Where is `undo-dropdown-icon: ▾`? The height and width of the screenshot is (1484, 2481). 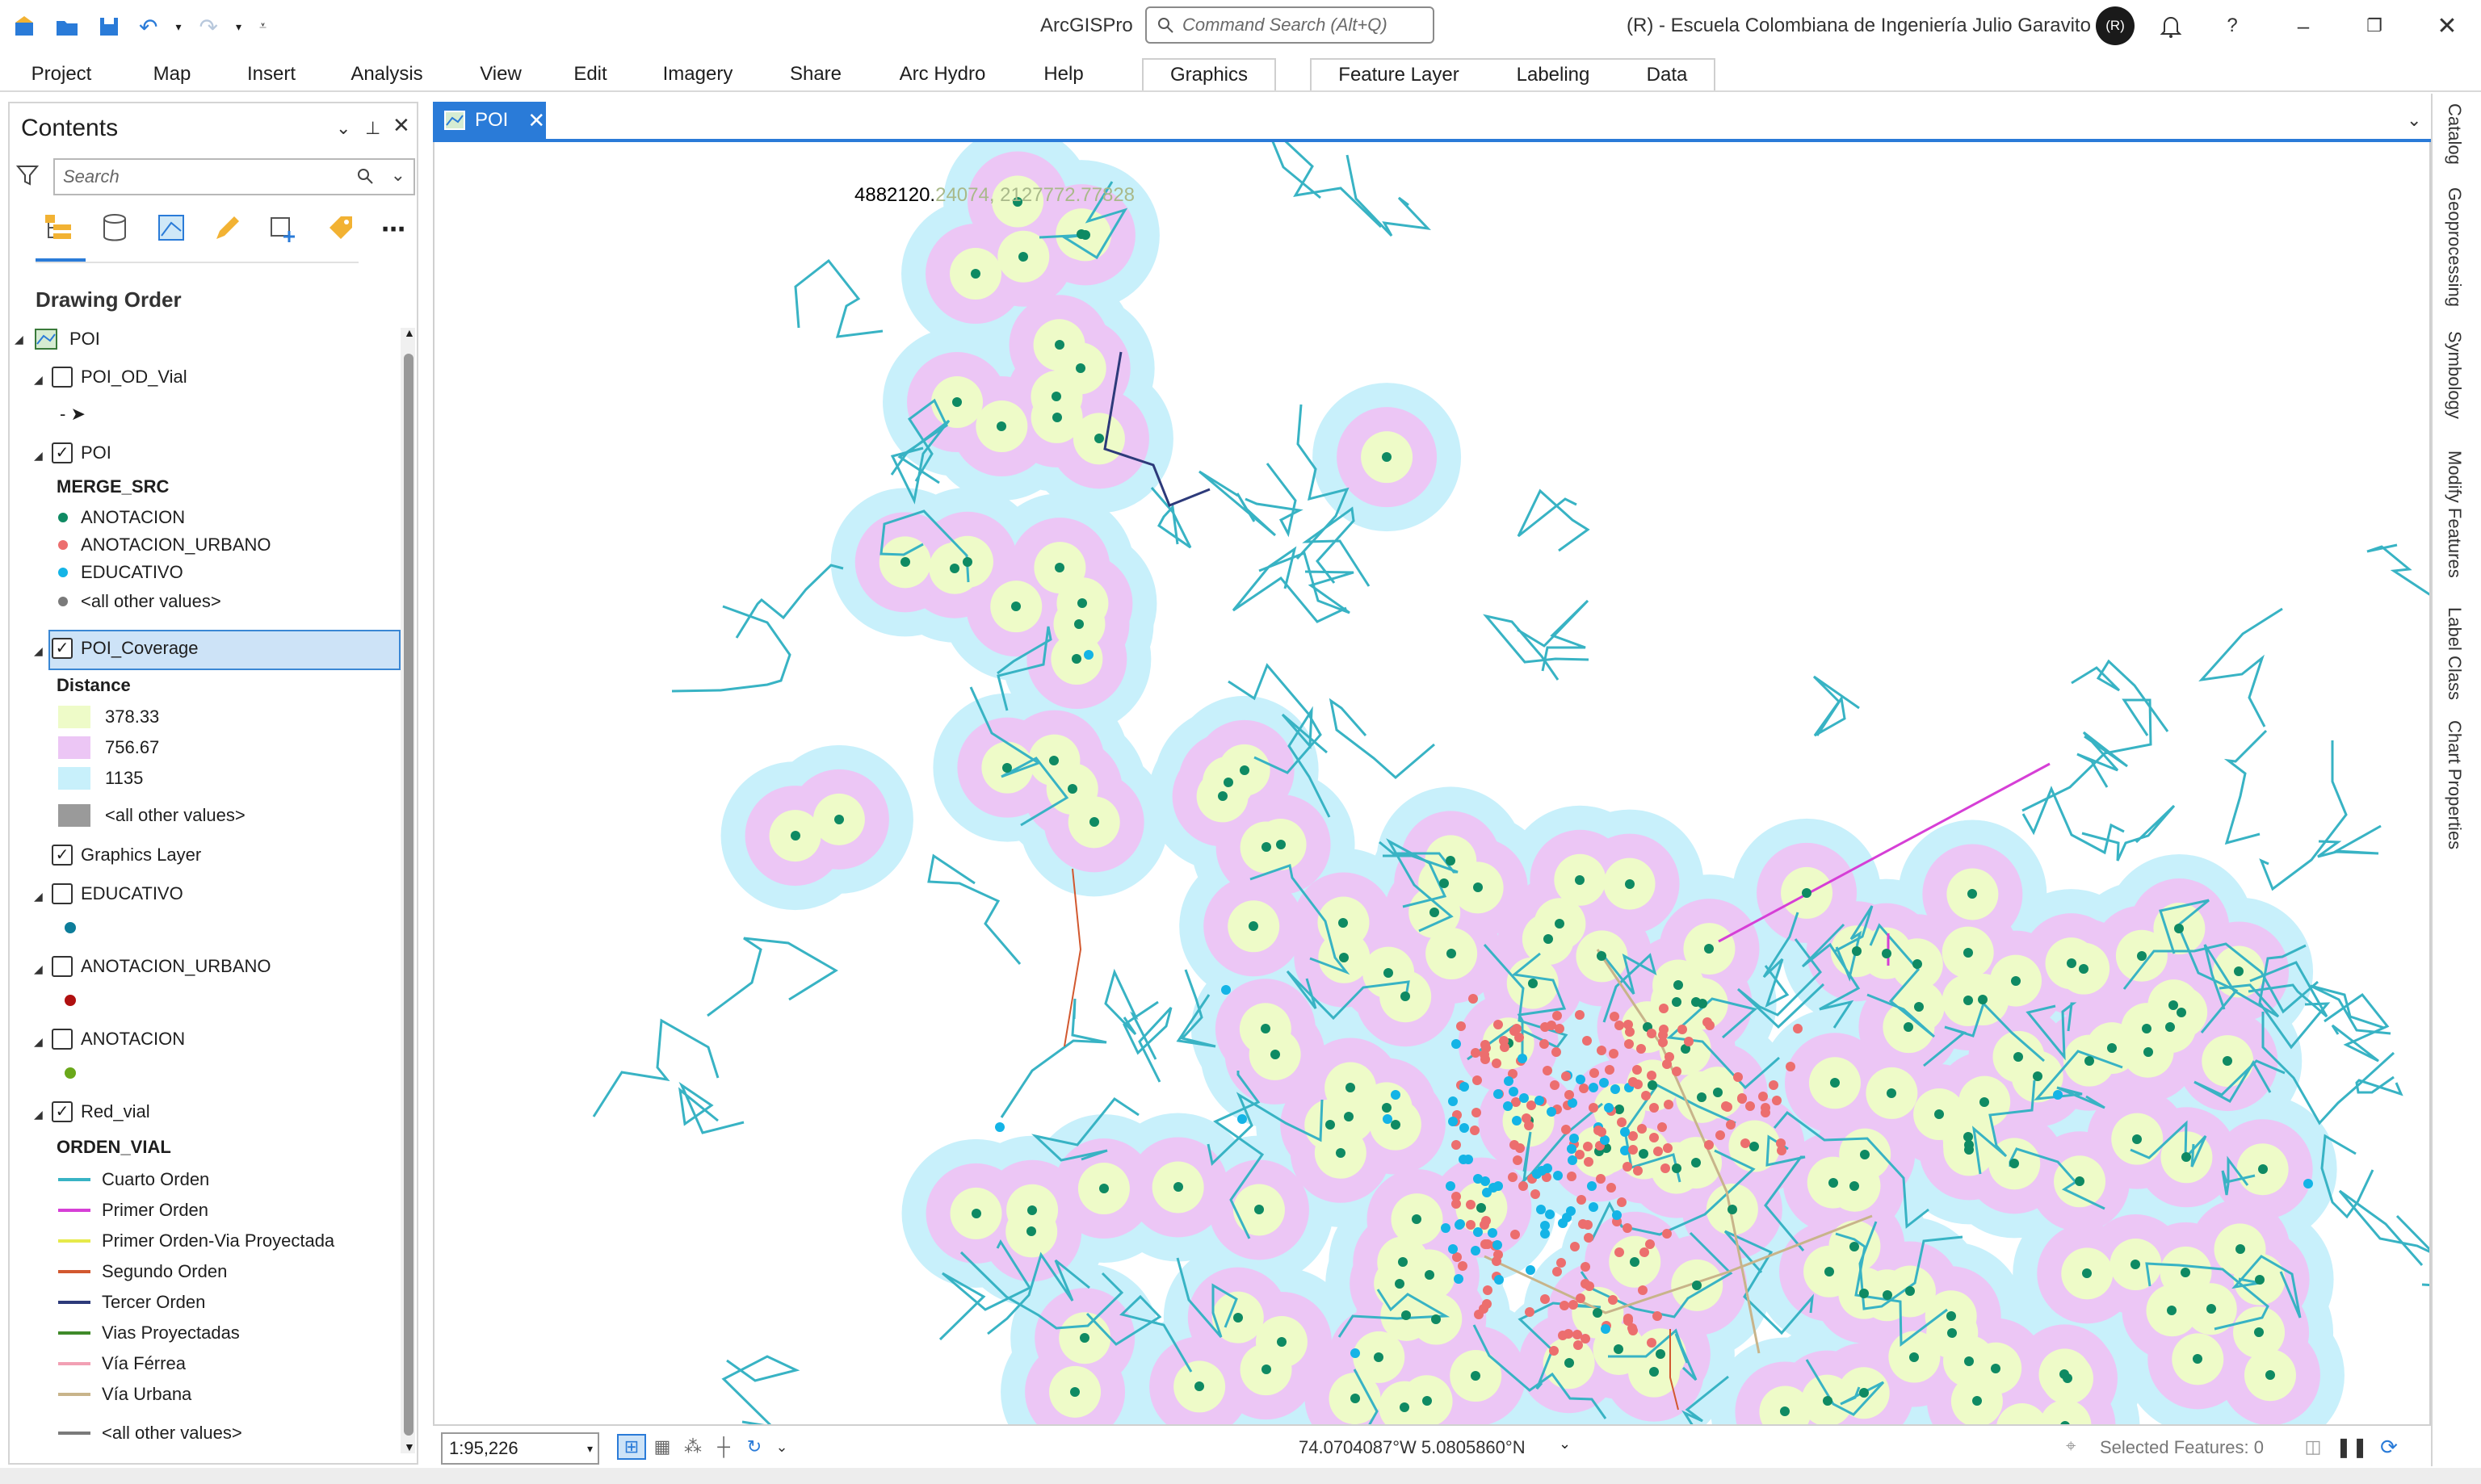
undo-dropdown-icon: ▾ is located at coordinates (178, 27).